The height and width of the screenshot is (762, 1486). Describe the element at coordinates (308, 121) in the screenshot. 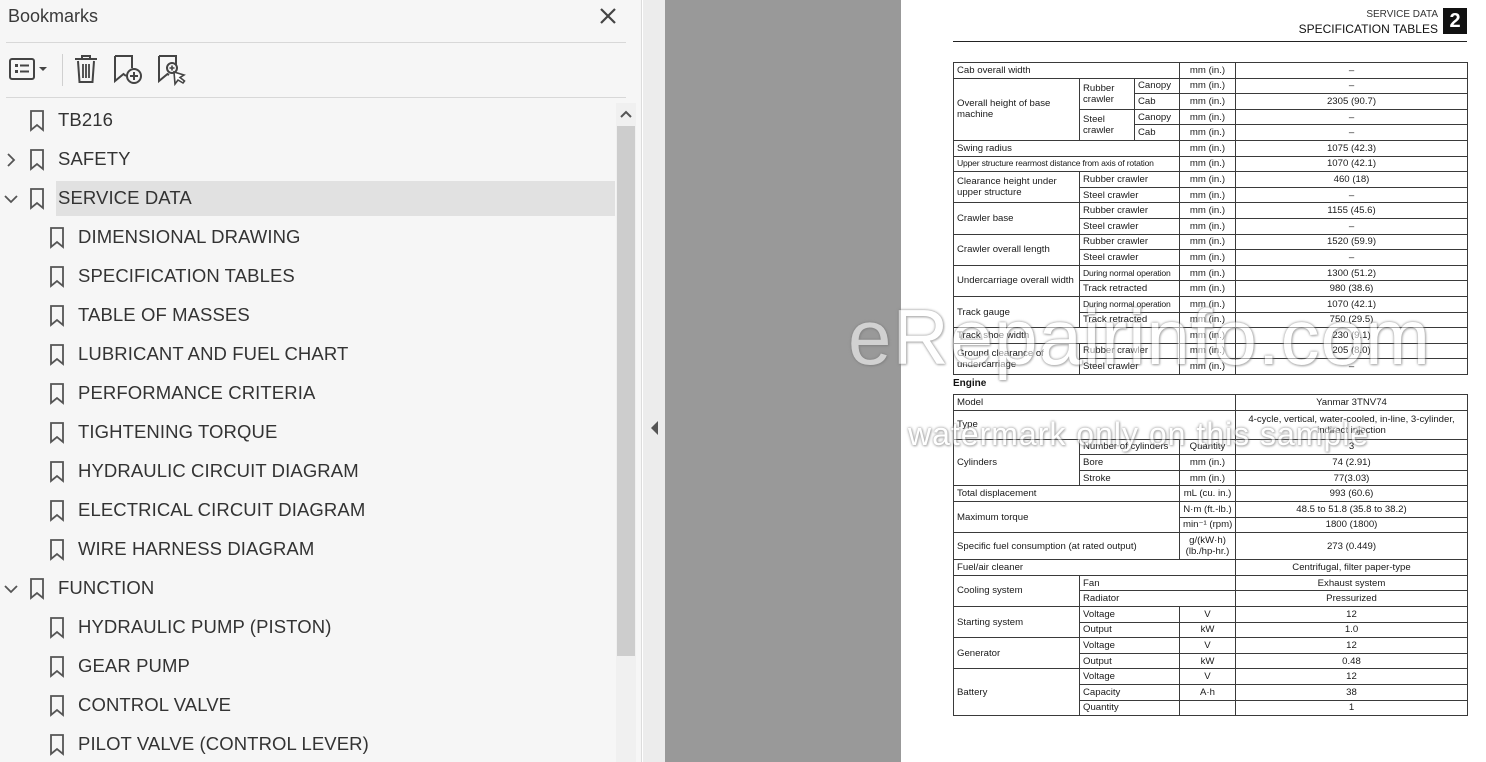

I see `bookmark-item: TB216` at that location.